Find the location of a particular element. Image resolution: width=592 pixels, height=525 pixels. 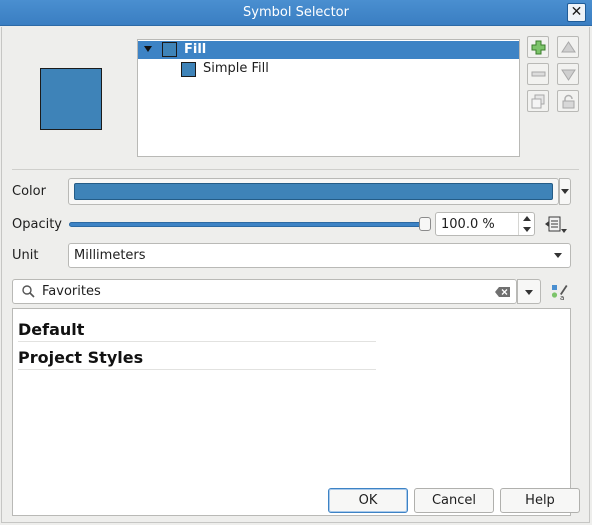

increment-arrow-icon is located at coordinates (527, 218).